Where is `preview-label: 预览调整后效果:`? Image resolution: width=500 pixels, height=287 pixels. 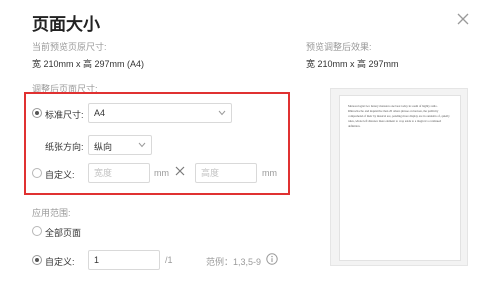 preview-label: 预览调整后效果: is located at coordinates (339, 47).